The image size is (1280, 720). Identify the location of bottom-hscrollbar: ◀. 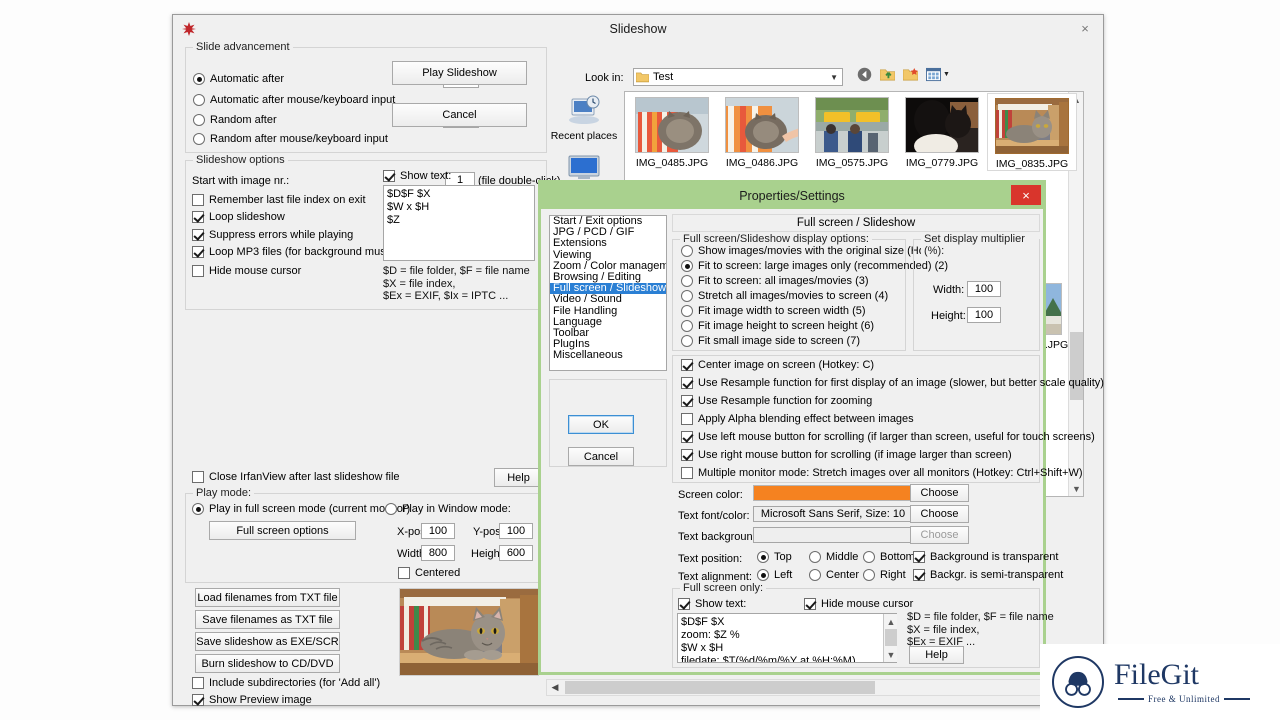
(794, 687).